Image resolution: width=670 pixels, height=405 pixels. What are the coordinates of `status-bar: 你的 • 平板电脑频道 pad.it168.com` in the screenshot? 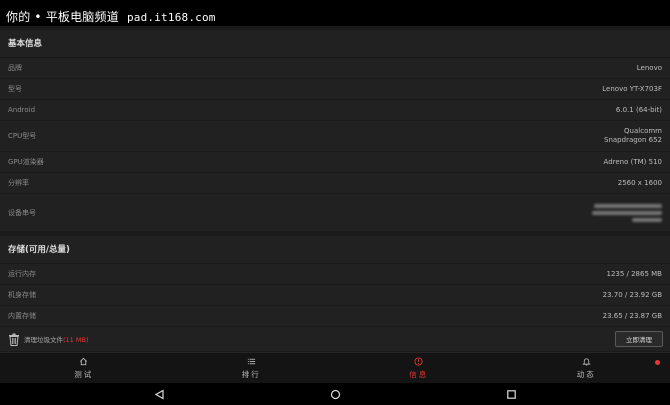 It's located at (335, 13).